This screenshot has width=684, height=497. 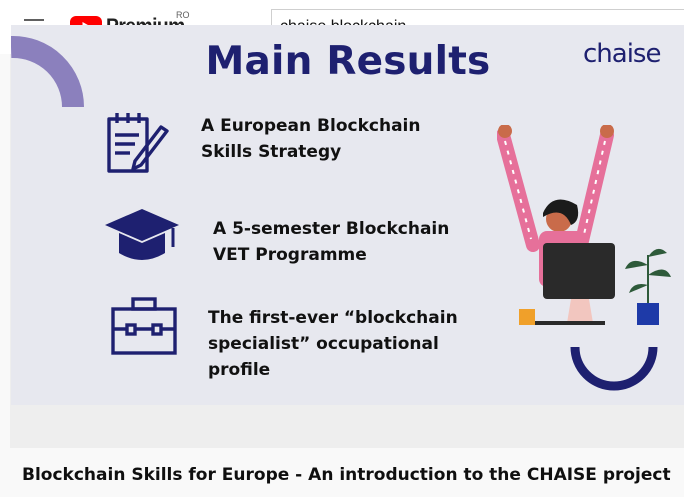 I want to click on chaise-logo: chaise, so click(x=622, y=54).